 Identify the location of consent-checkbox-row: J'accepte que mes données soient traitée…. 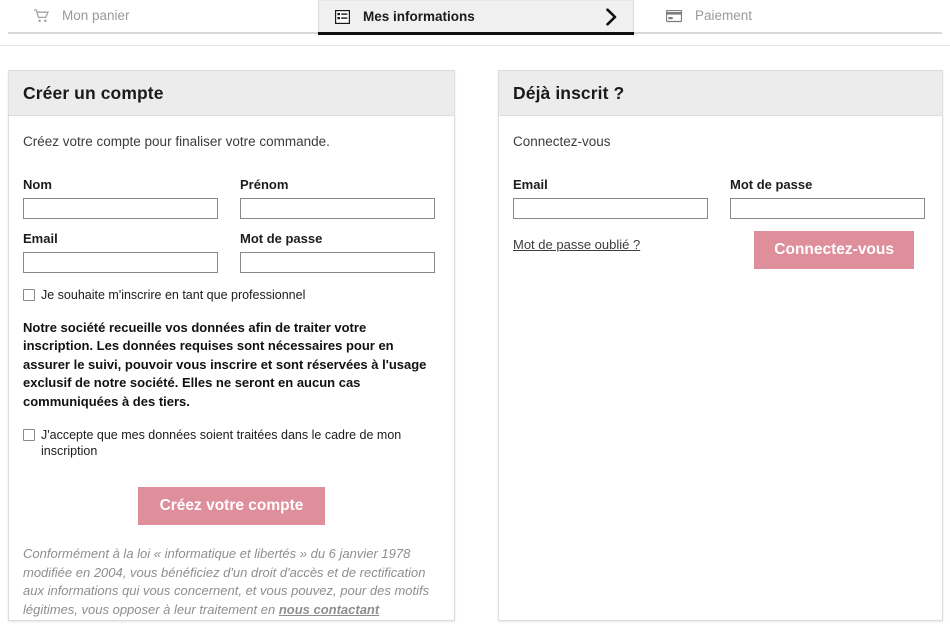
(231, 443).